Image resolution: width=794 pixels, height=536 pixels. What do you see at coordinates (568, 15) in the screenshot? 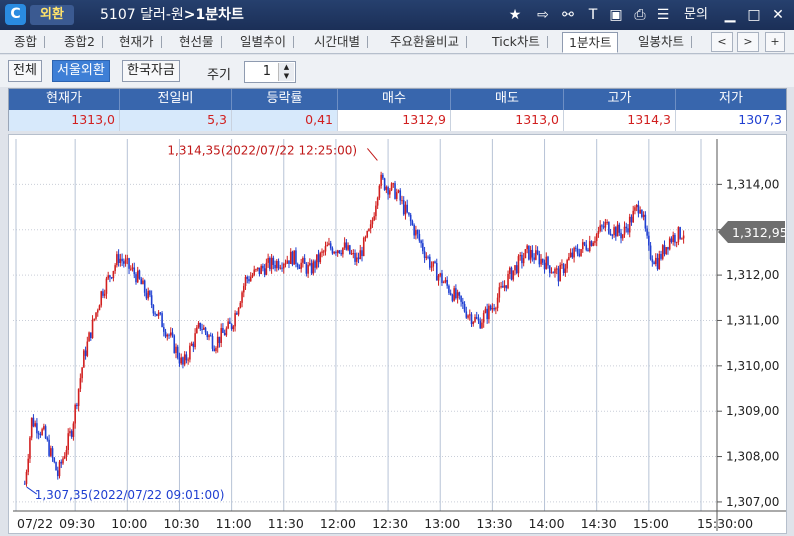
I see `link-icon: ⚯` at bounding box center [568, 15].